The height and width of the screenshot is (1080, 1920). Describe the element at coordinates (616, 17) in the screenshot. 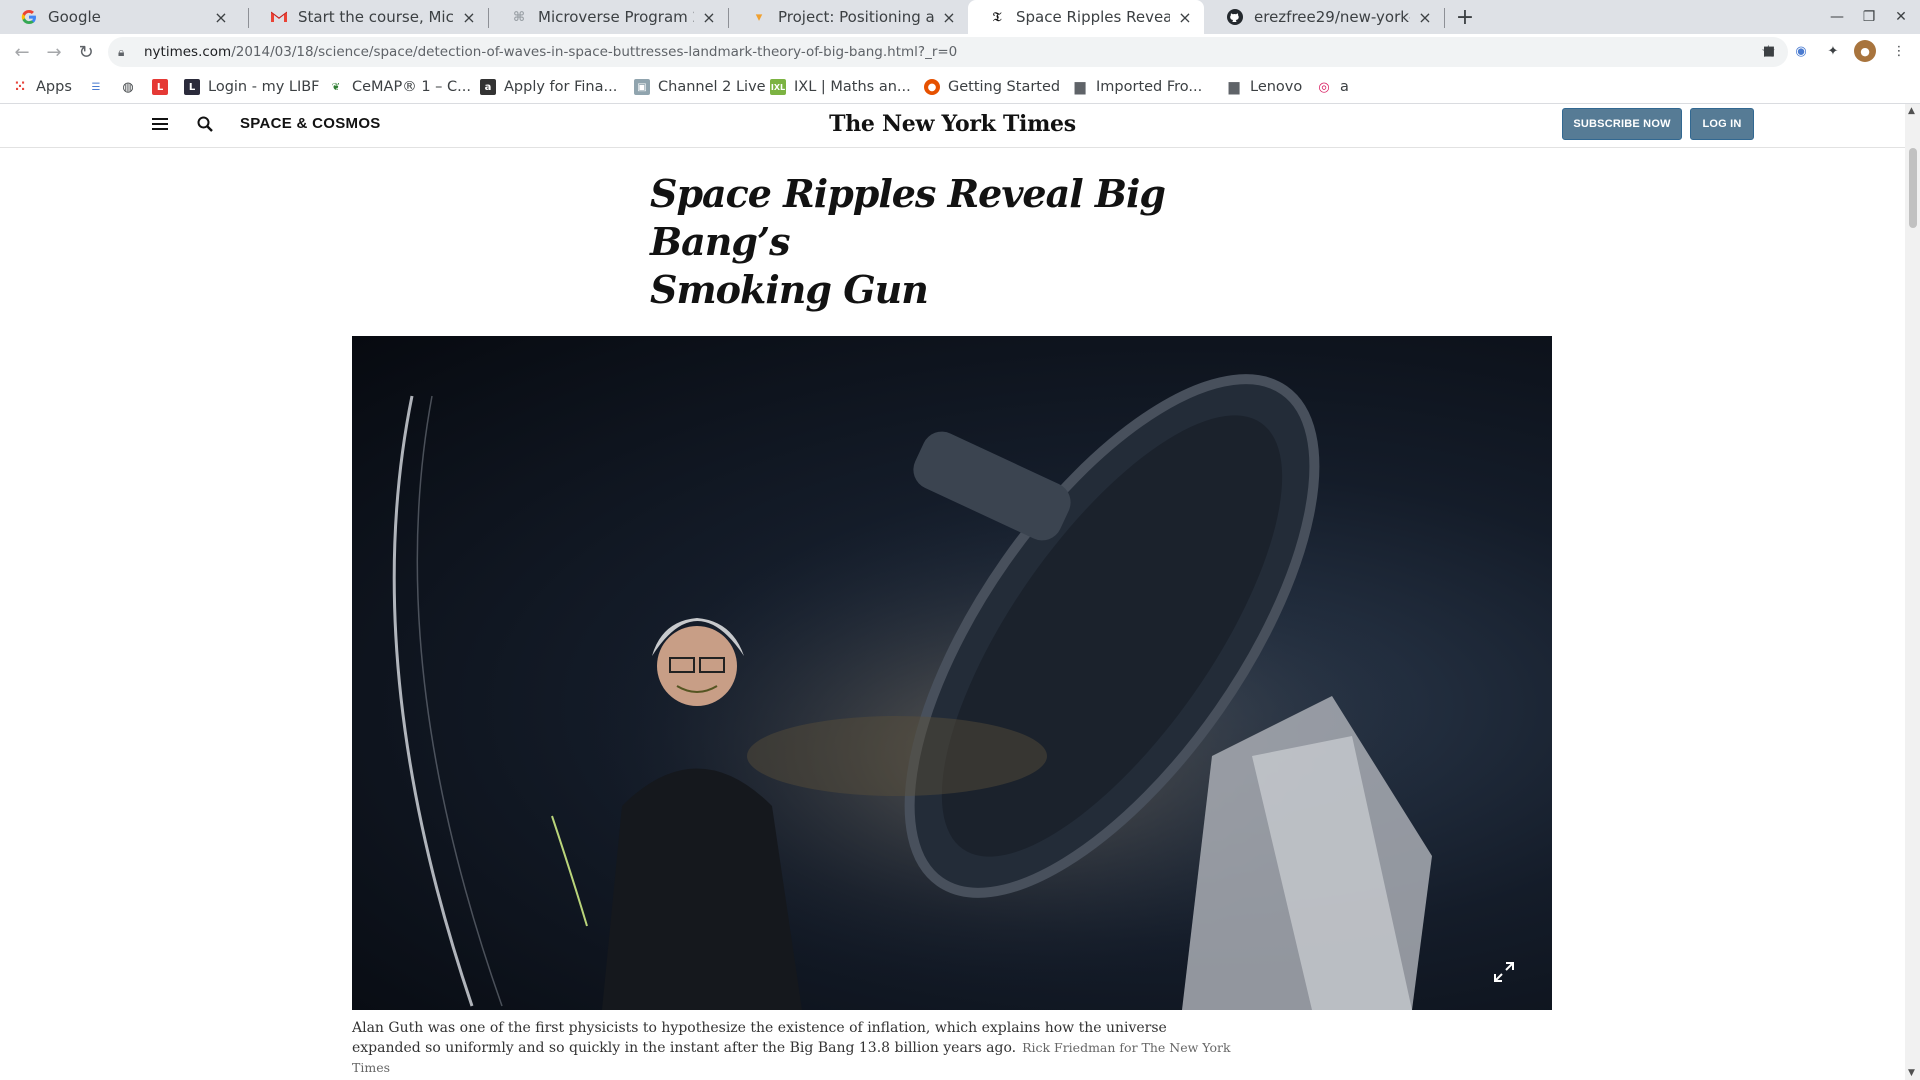

I see `tab-title: Microverse Program 2.0` at that location.